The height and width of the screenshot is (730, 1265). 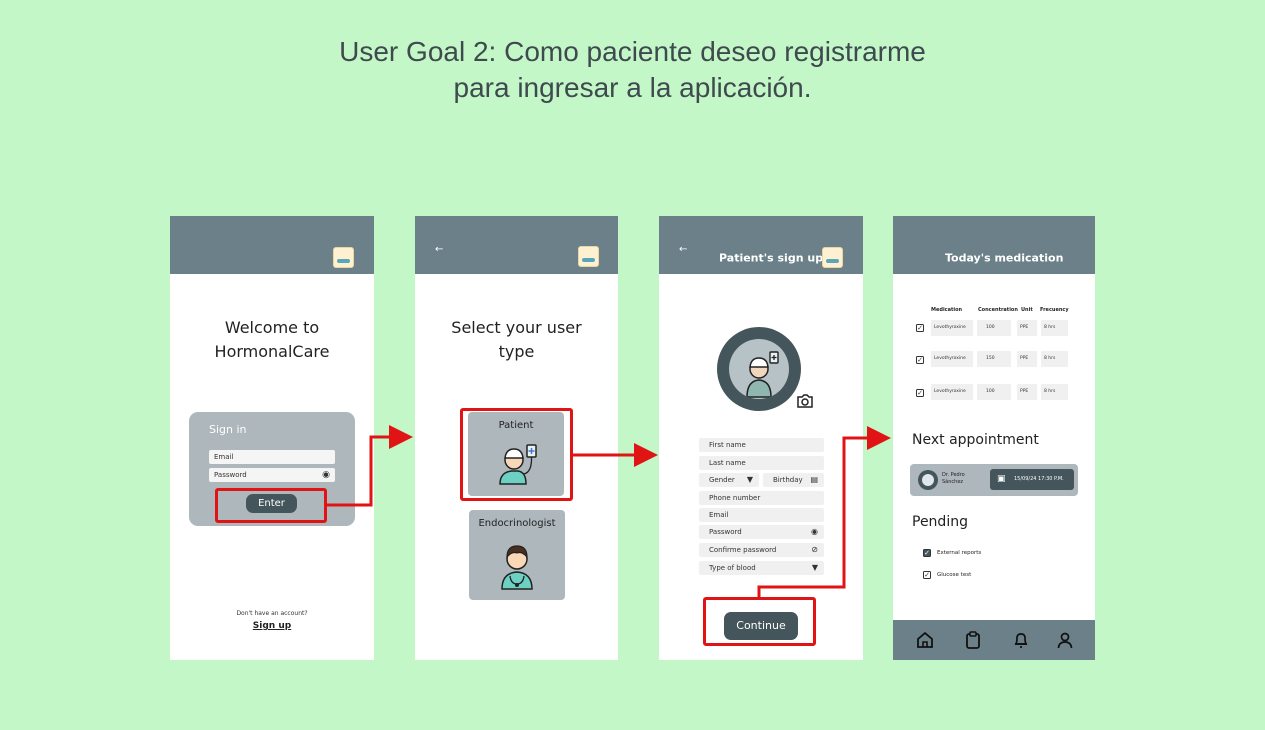 I want to click on flow-arrows, so click(x=609, y=511).